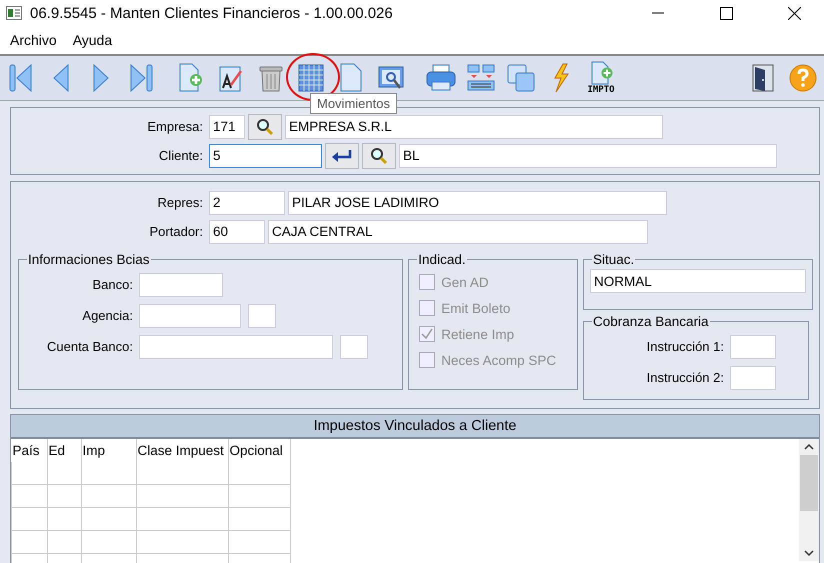 This screenshot has width=824, height=563. I want to click on tooltip: Movimientos, so click(353, 103).